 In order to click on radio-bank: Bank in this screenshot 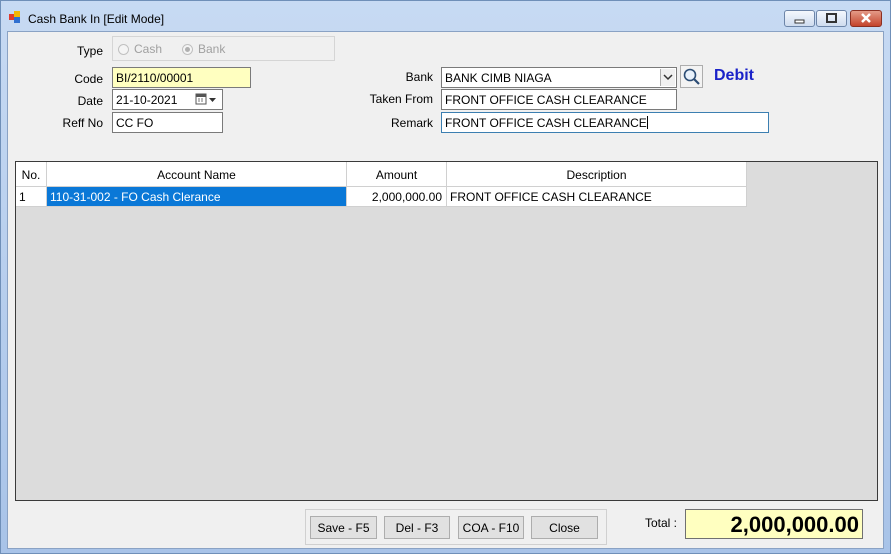, I will do `click(203, 49)`.